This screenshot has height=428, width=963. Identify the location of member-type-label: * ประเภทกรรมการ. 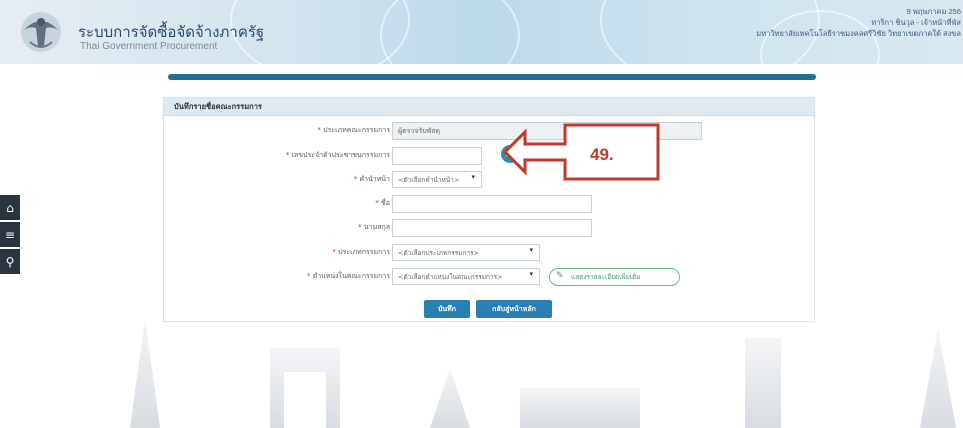
(361, 252).